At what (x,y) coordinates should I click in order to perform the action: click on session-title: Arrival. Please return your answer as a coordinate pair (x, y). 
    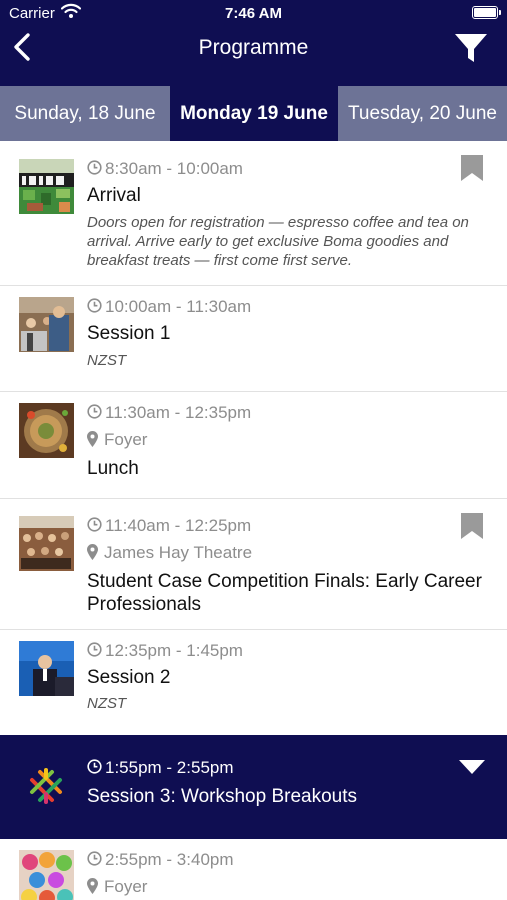
    Looking at the image, I should click on (114, 195).